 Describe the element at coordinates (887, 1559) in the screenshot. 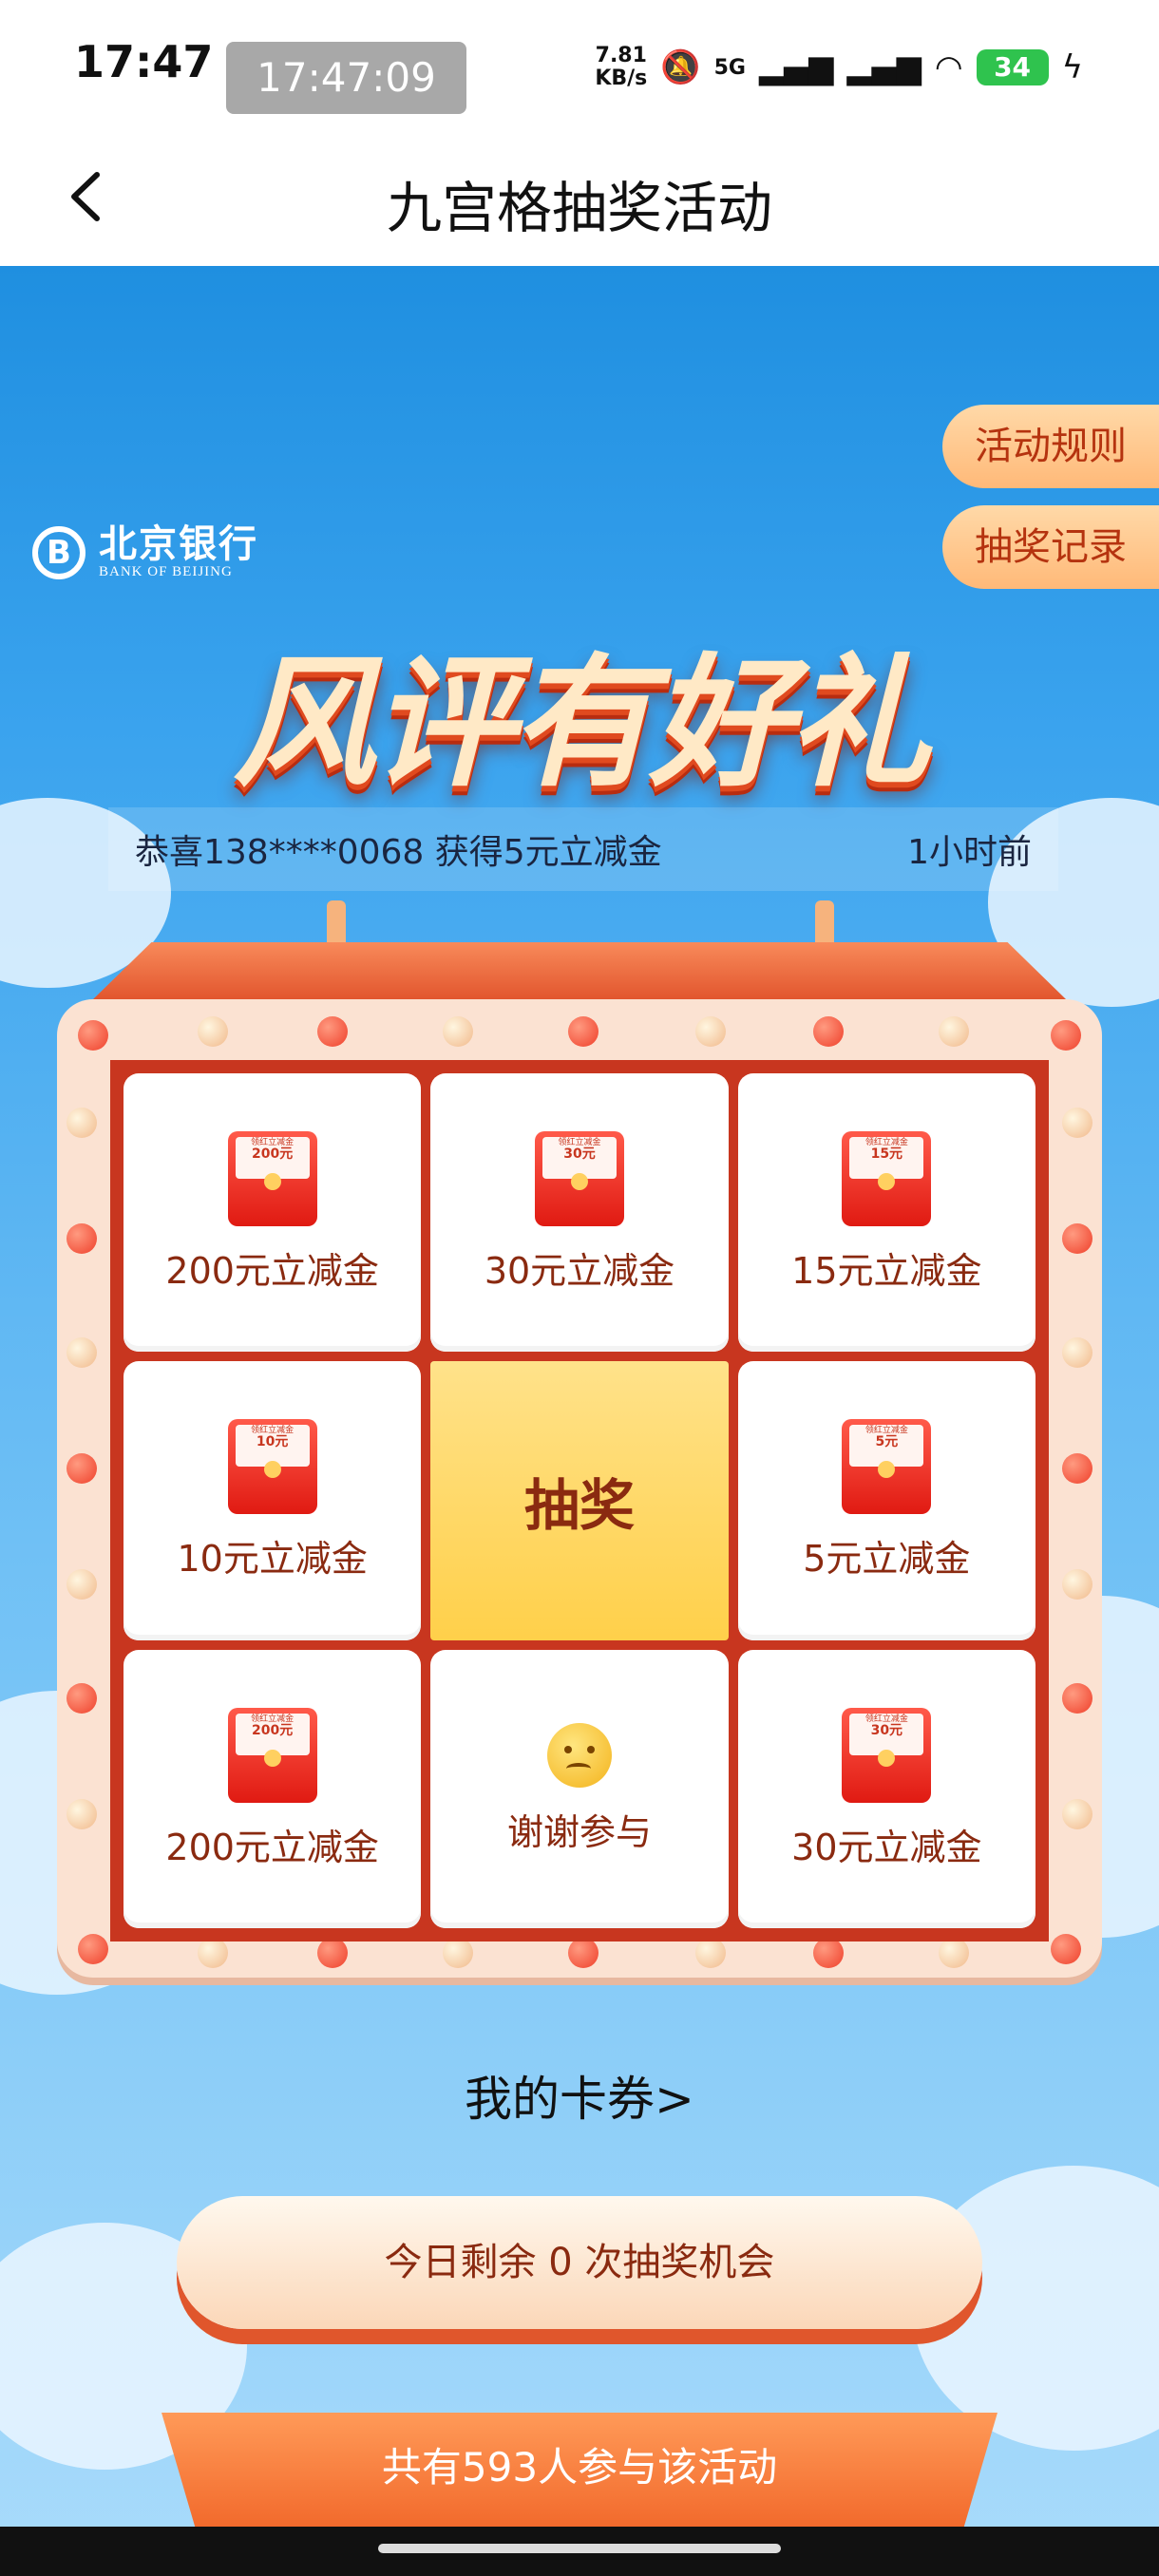

I see `prize-label: 5元立减金` at that location.